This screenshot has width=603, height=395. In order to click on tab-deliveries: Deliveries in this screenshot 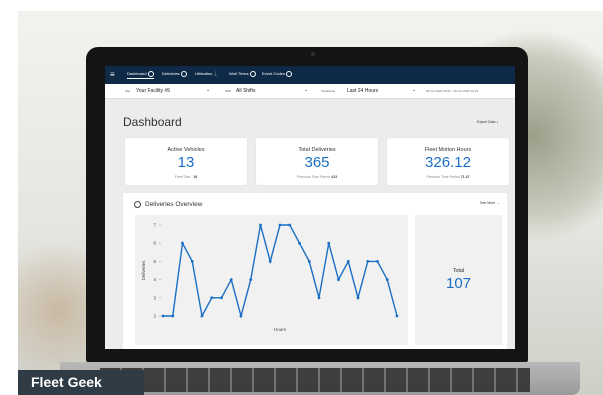, I will do `click(174, 74)`.